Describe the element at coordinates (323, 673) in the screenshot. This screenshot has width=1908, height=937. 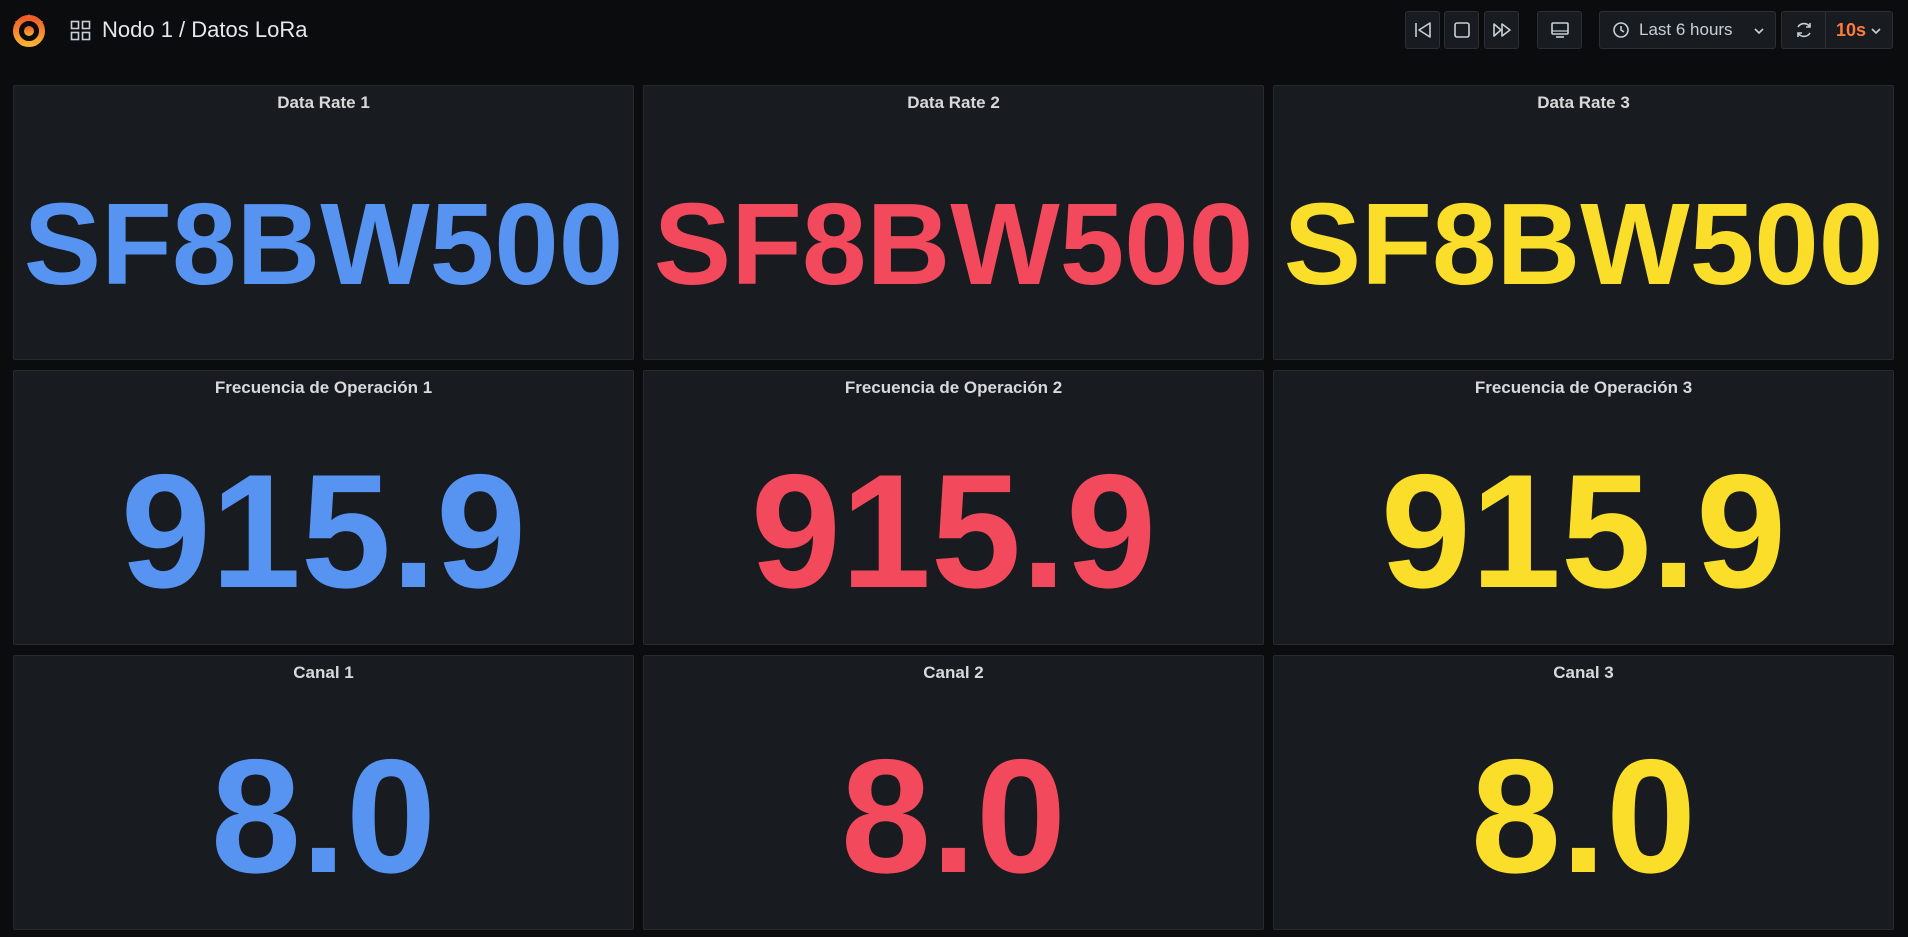
I see `panel-title: Canal 1` at that location.